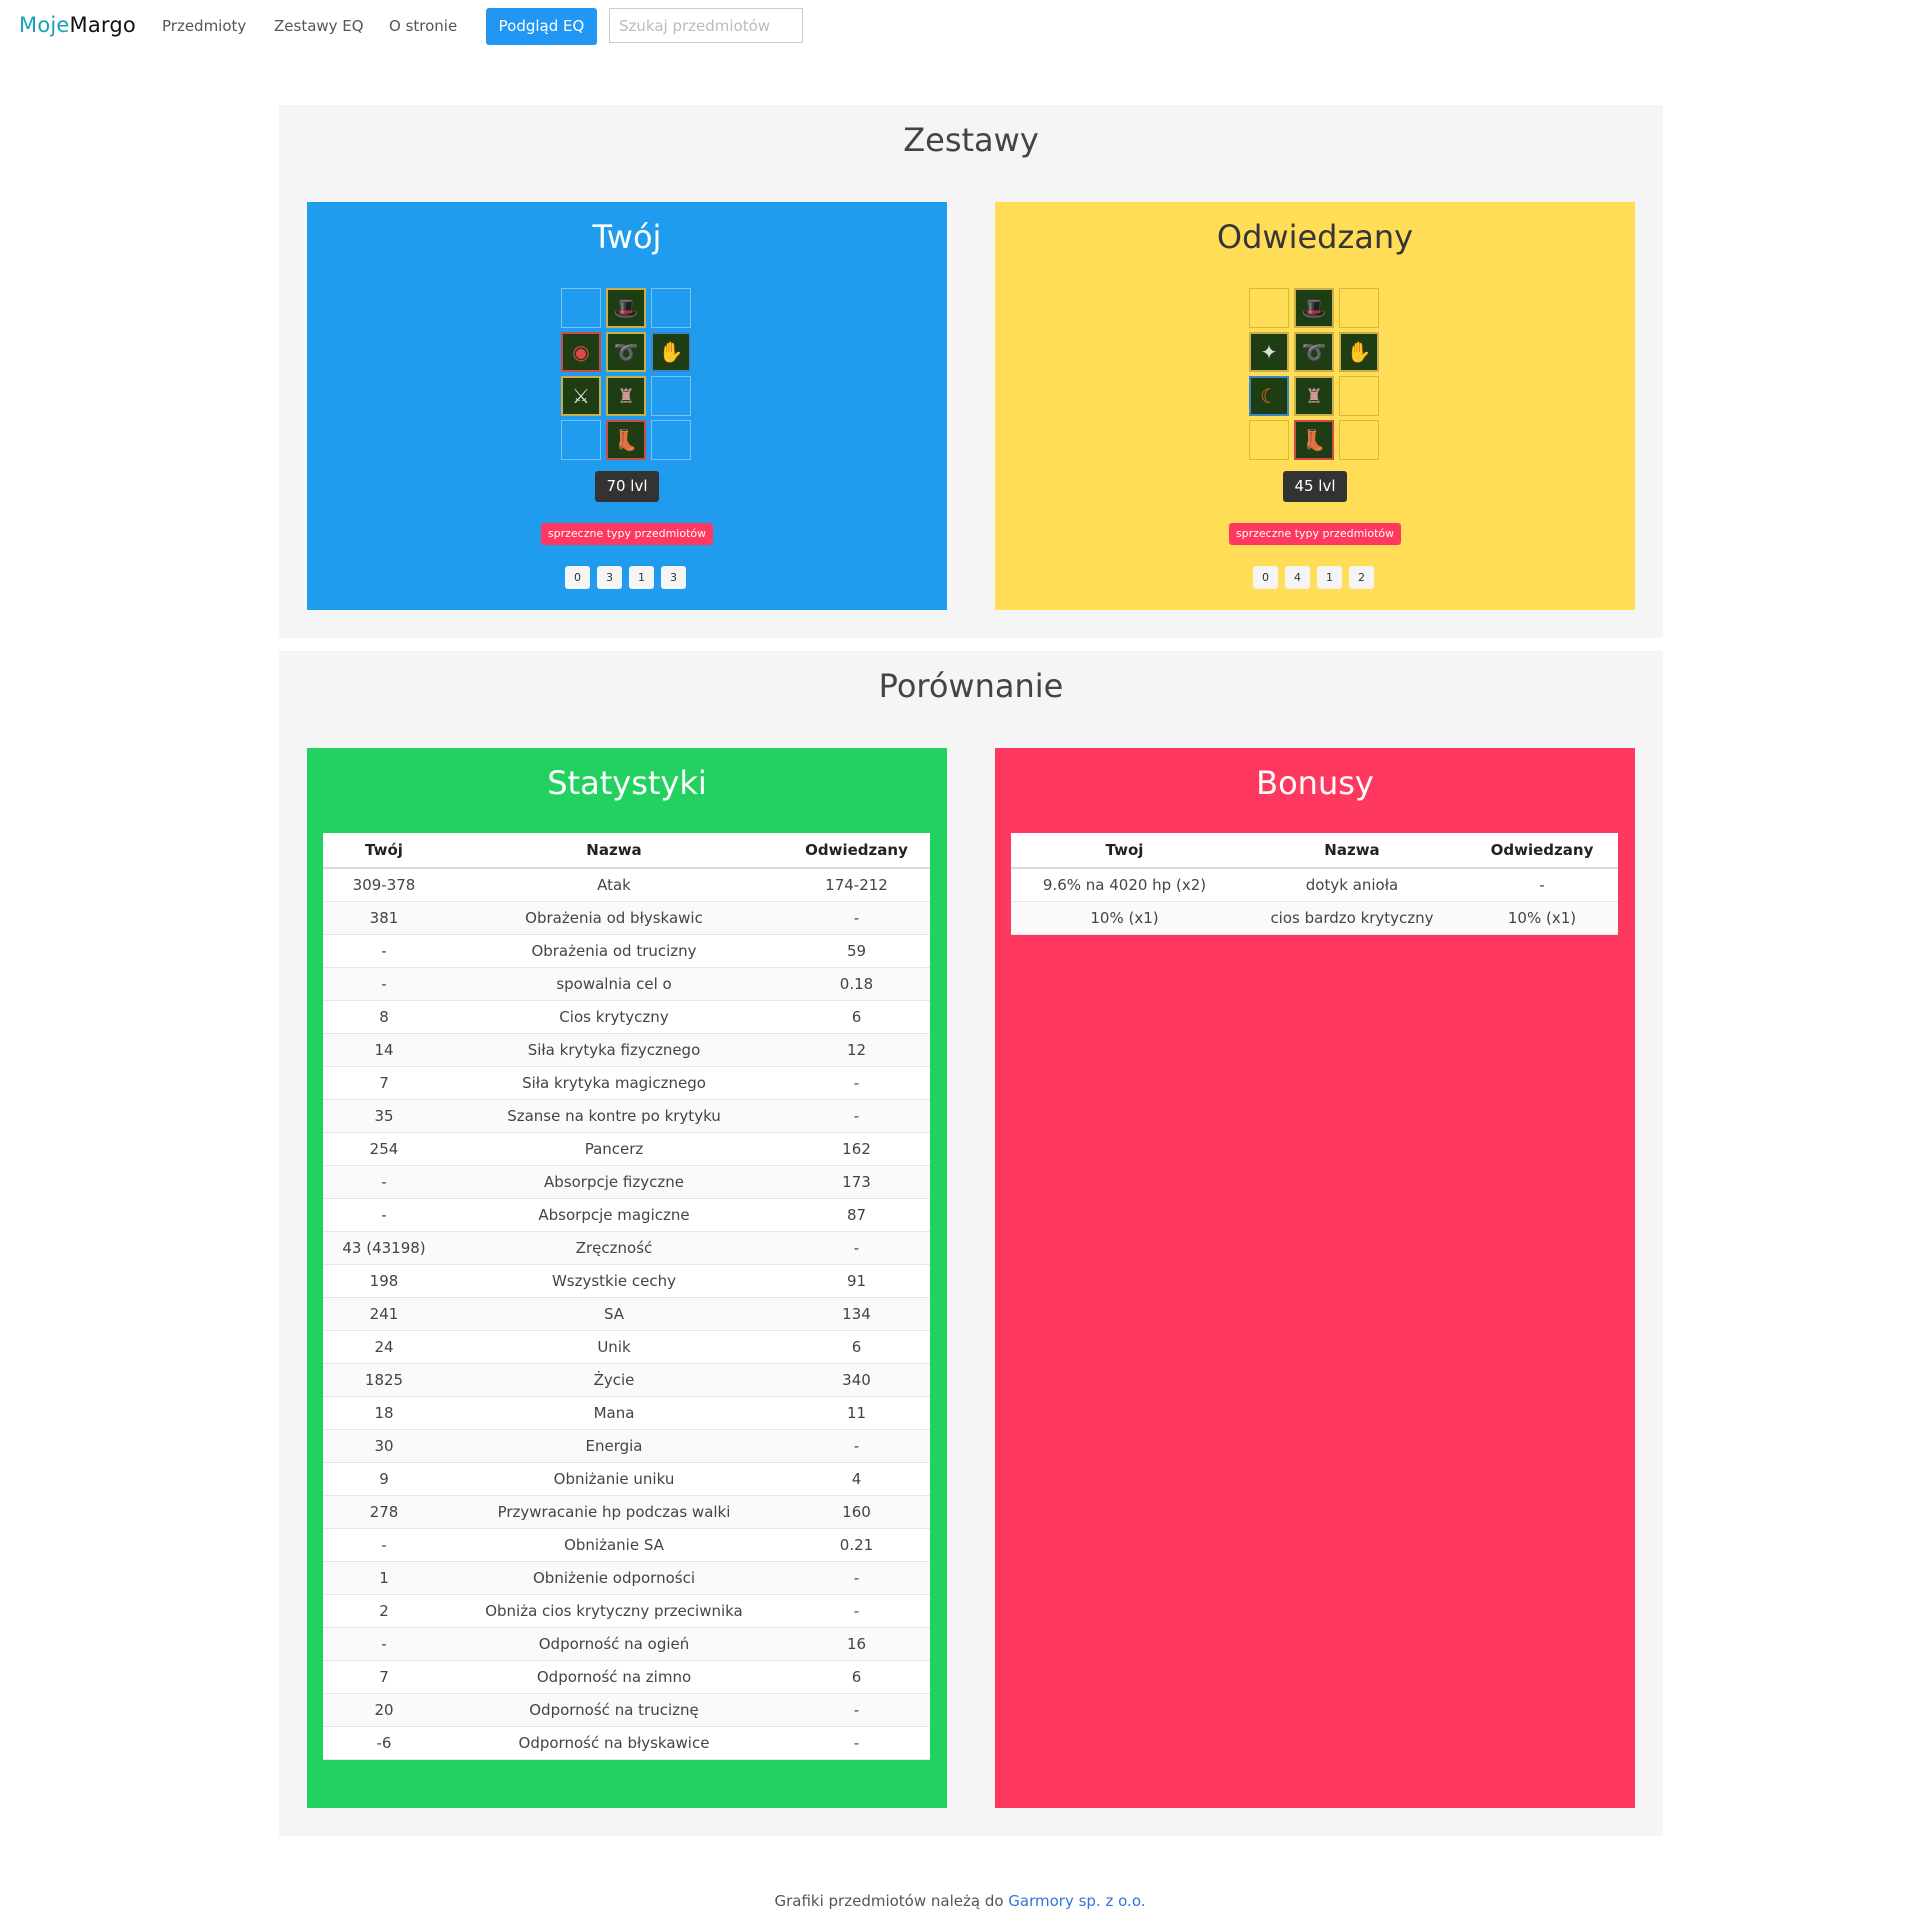 The height and width of the screenshot is (1910, 1920). Describe the element at coordinates (384, 1710) in the screenshot. I see `cell-yours: 20` at that location.